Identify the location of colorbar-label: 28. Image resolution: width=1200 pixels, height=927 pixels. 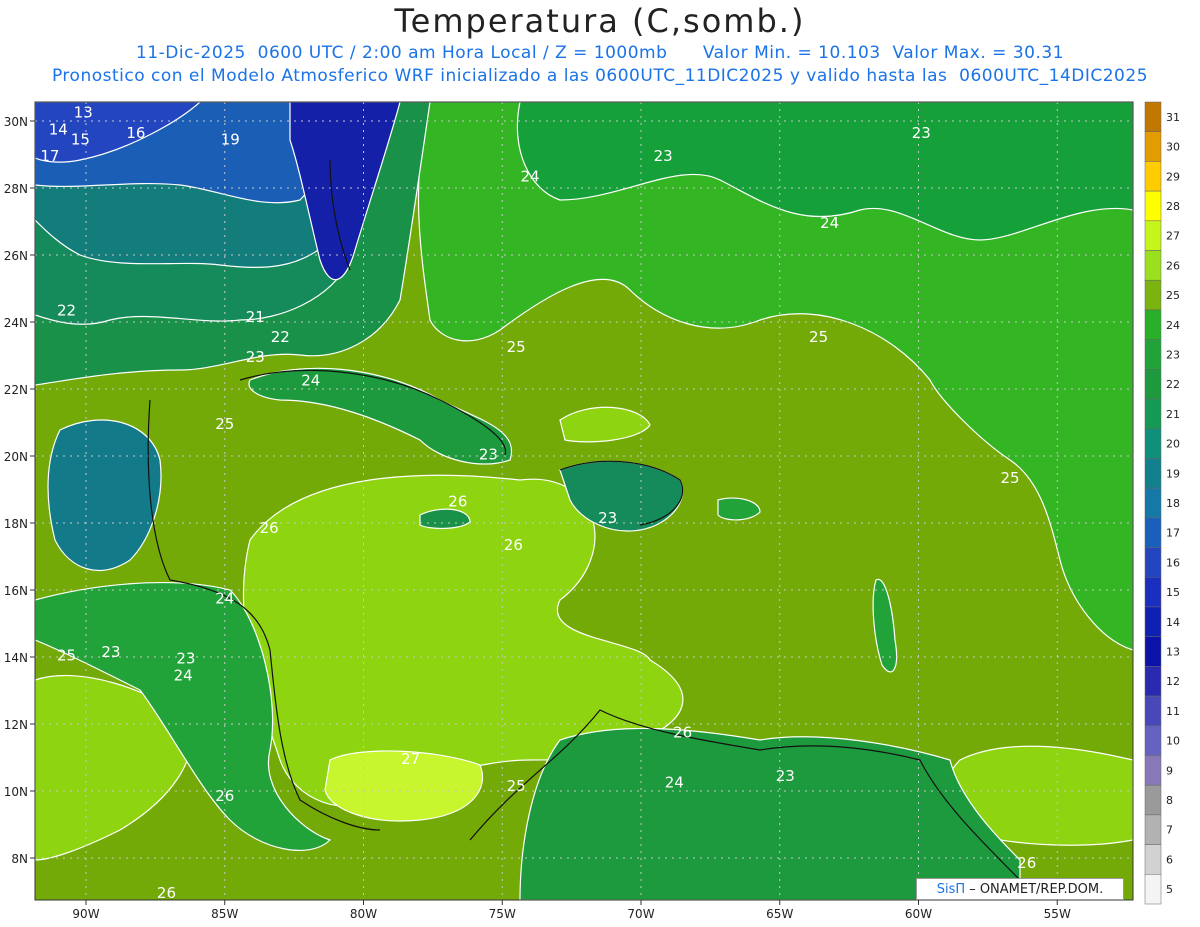
(1173, 206).